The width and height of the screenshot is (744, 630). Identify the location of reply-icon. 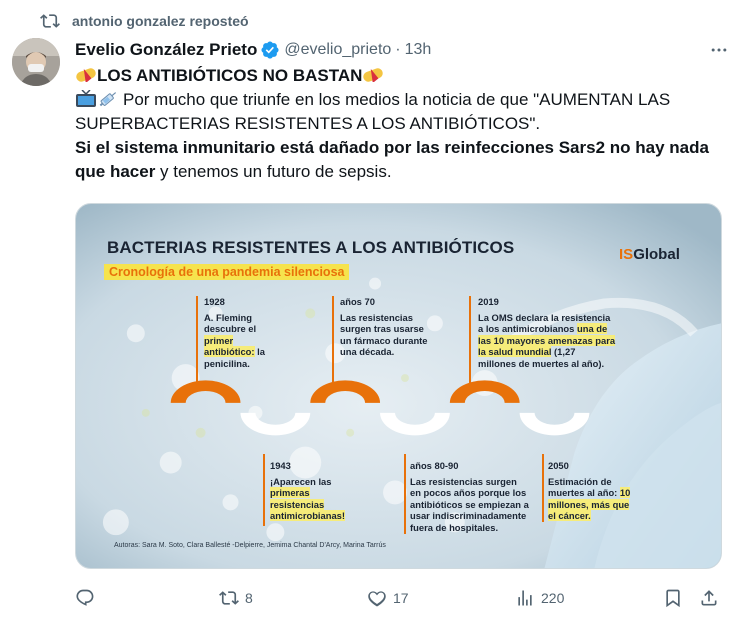
(85, 597).